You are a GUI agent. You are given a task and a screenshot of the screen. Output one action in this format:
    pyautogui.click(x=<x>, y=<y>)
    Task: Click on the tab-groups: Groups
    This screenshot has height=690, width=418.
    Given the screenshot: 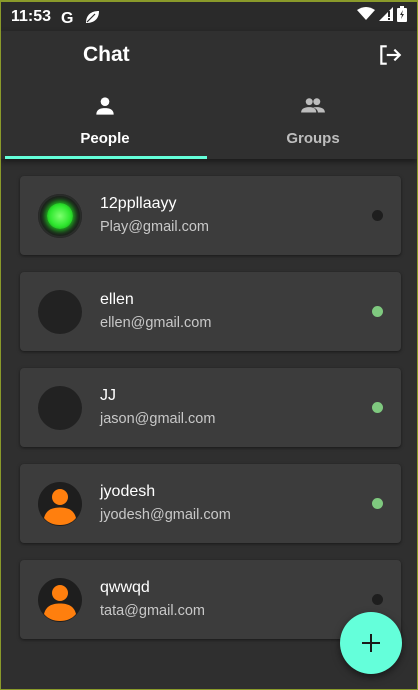 What is the action you would take?
    pyautogui.click(x=313, y=123)
    